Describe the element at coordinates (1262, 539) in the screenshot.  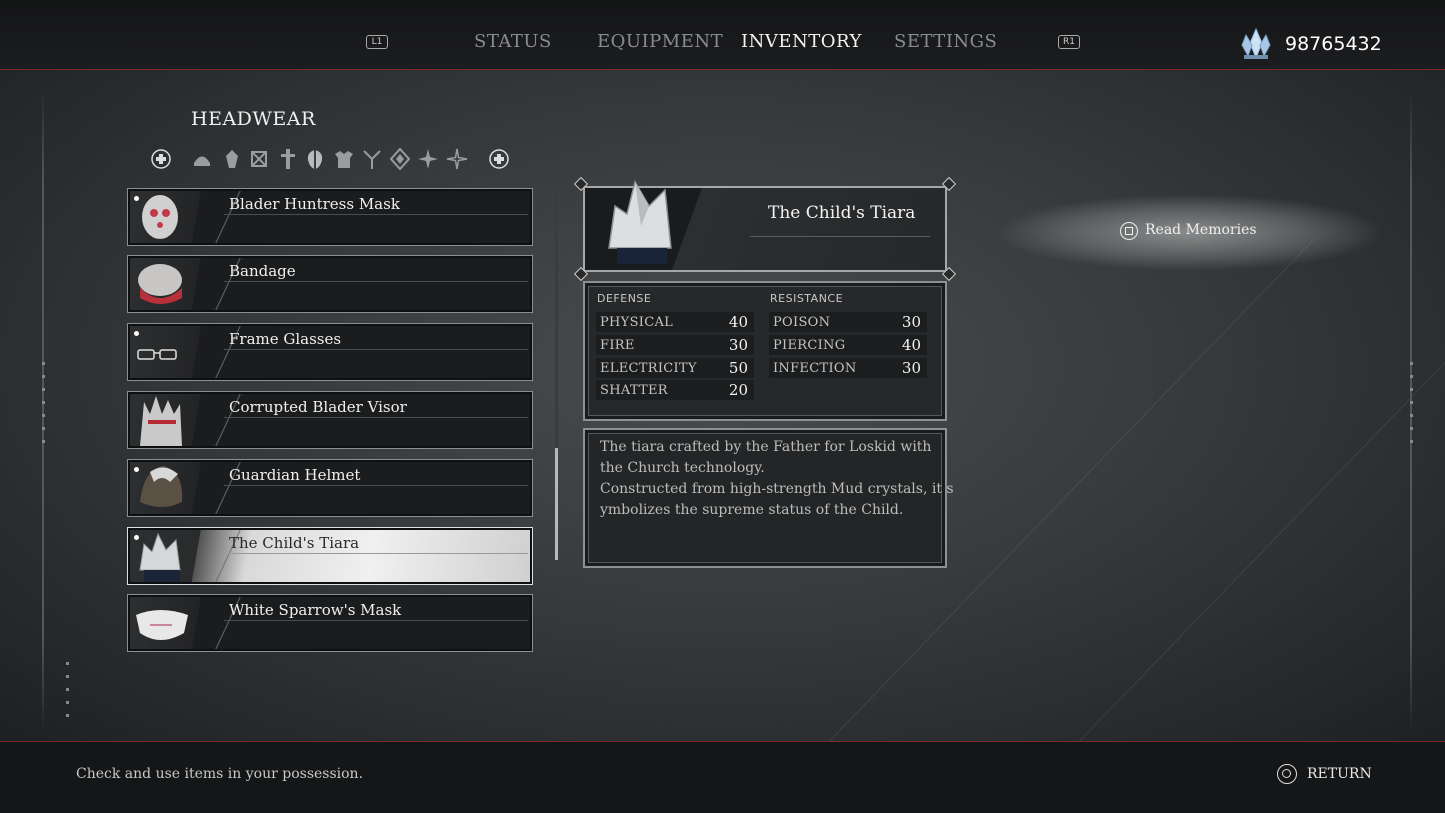
I see `background-line` at that location.